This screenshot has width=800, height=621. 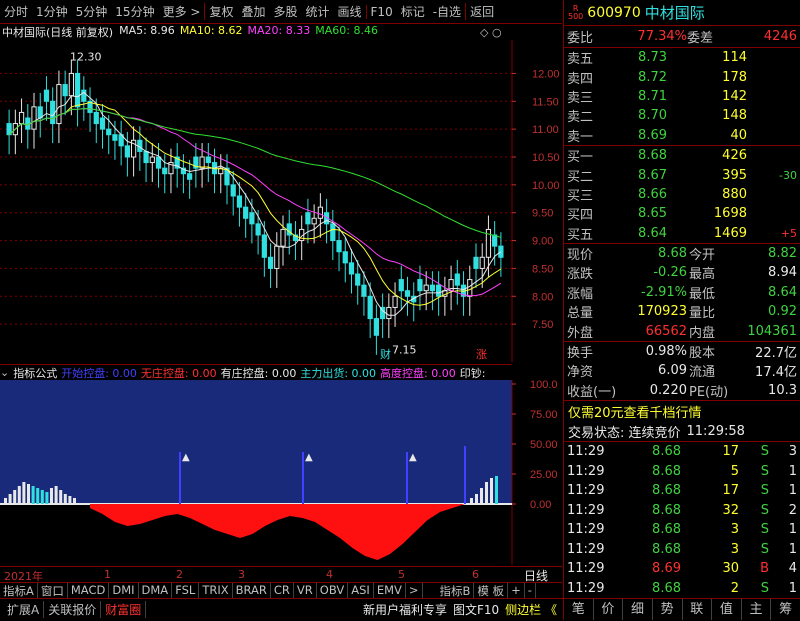 What do you see at coordinates (545, 102) in the screenshot?
I see `y-tick-label: 11.50` at bounding box center [545, 102].